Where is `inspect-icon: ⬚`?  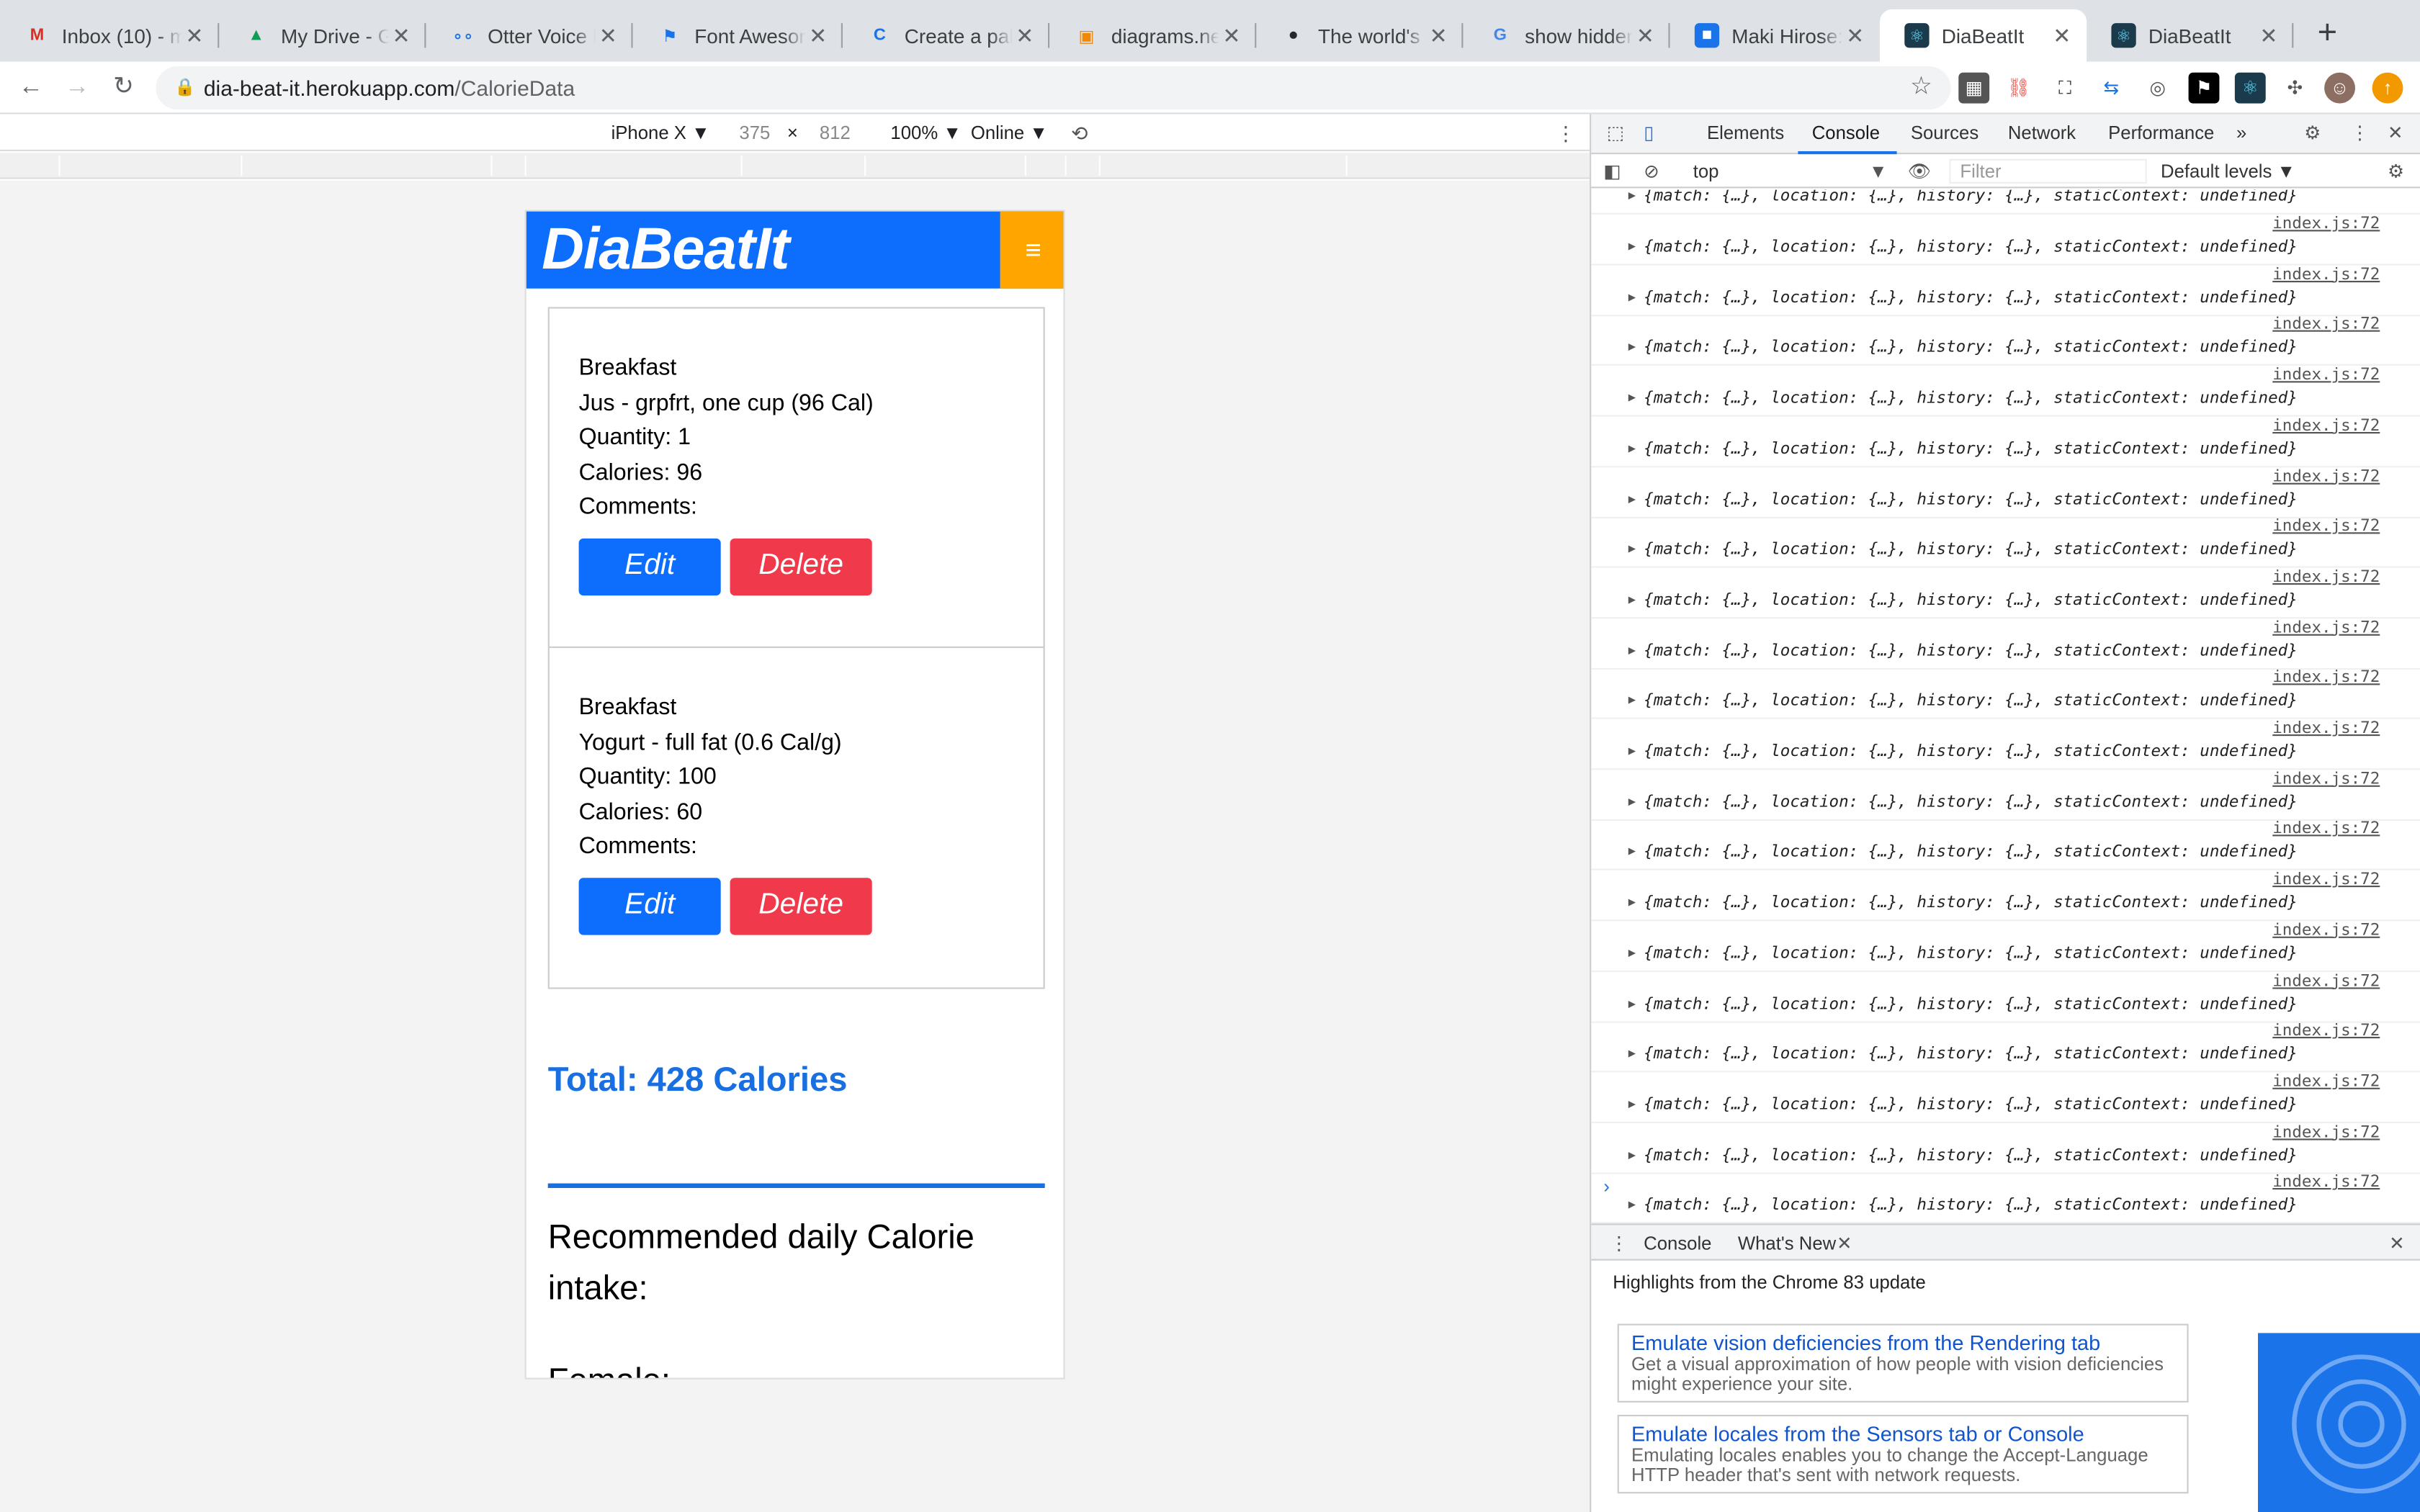 inspect-icon: ⬚ is located at coordinates (1615, 132).